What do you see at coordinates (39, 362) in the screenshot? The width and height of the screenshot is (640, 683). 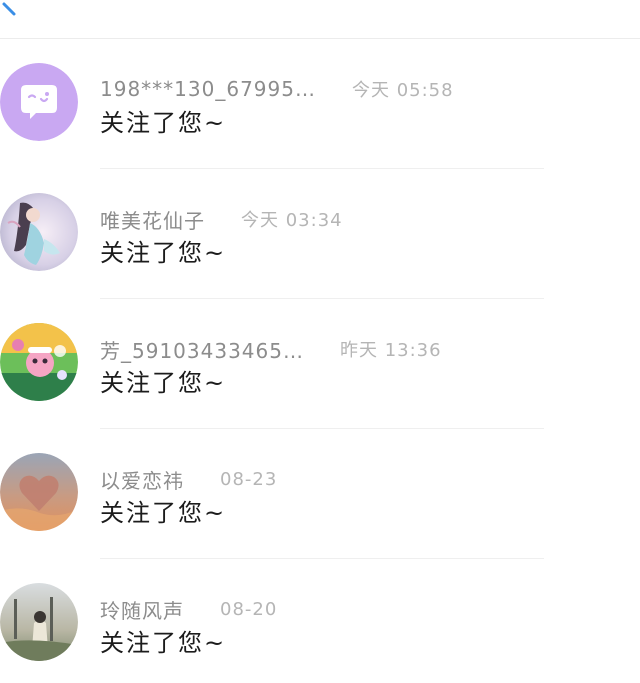 I see `user-avatar-cartoon` at bounding box center [39, 362].